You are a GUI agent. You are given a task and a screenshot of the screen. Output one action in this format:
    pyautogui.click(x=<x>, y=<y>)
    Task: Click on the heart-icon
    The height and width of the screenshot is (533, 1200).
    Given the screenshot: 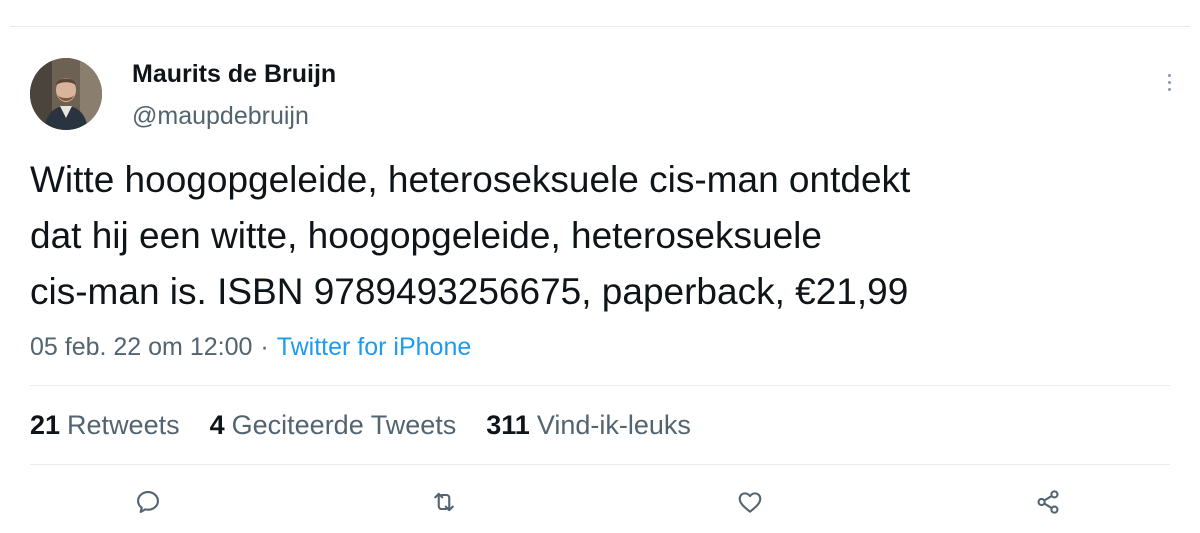 What is the action you would take?
    pyautogui.click(x=750, y=502)
    